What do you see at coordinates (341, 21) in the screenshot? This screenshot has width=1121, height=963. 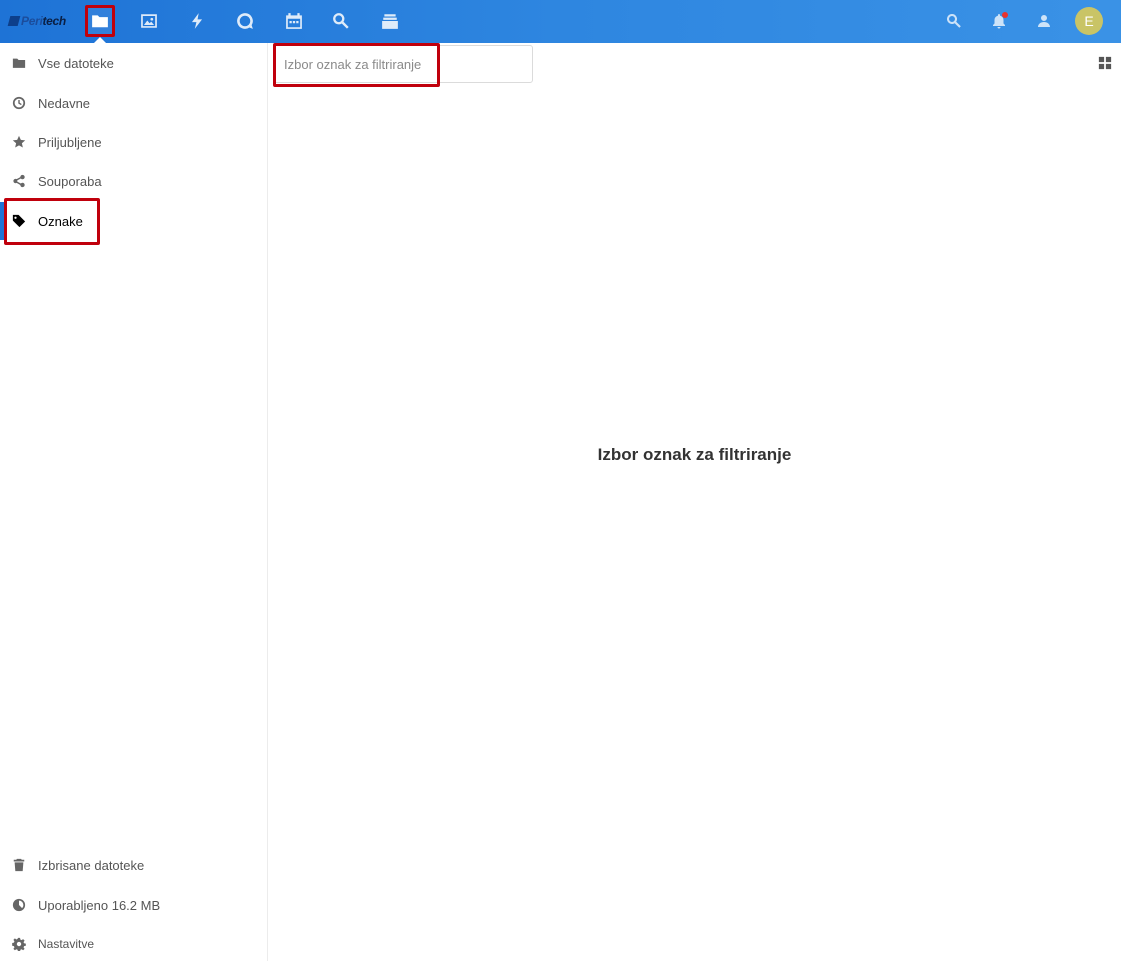 I see `search-app-icon` at bounding box center [341, 21].